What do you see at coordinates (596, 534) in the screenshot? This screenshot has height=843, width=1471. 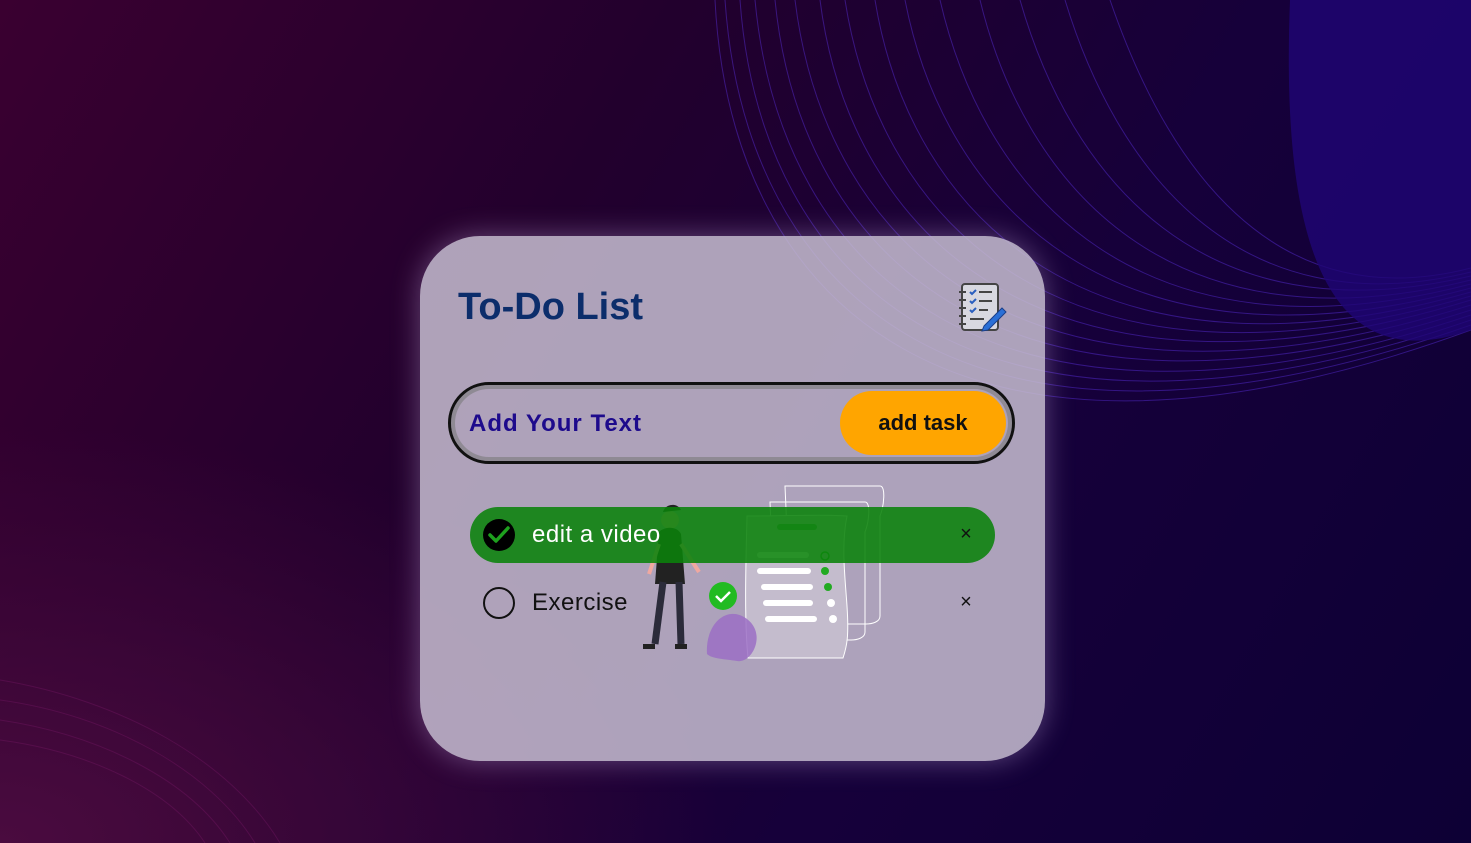 I see `task-label: edit a video` at bounding box center [596, 534].